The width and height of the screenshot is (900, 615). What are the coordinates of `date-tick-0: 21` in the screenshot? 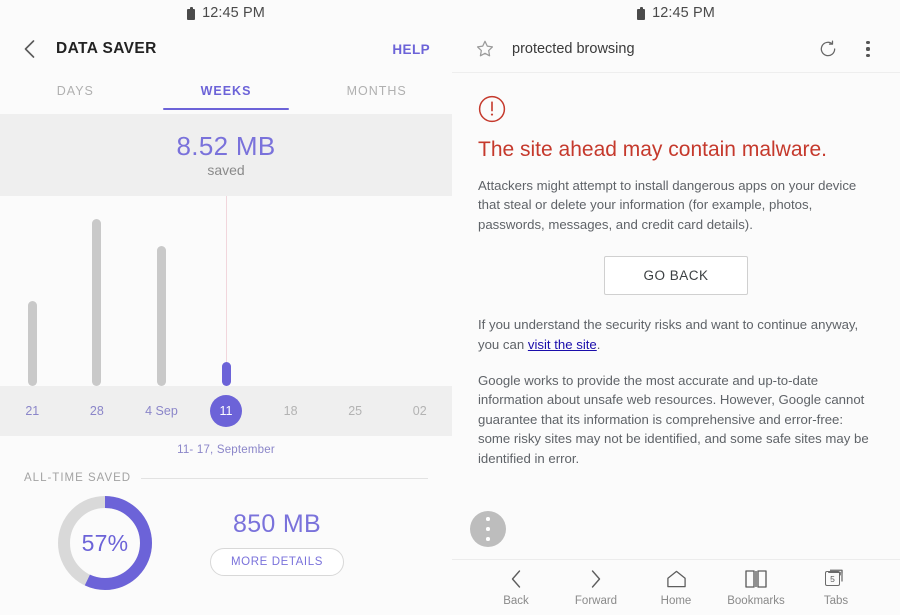 It's located at (32, 411).